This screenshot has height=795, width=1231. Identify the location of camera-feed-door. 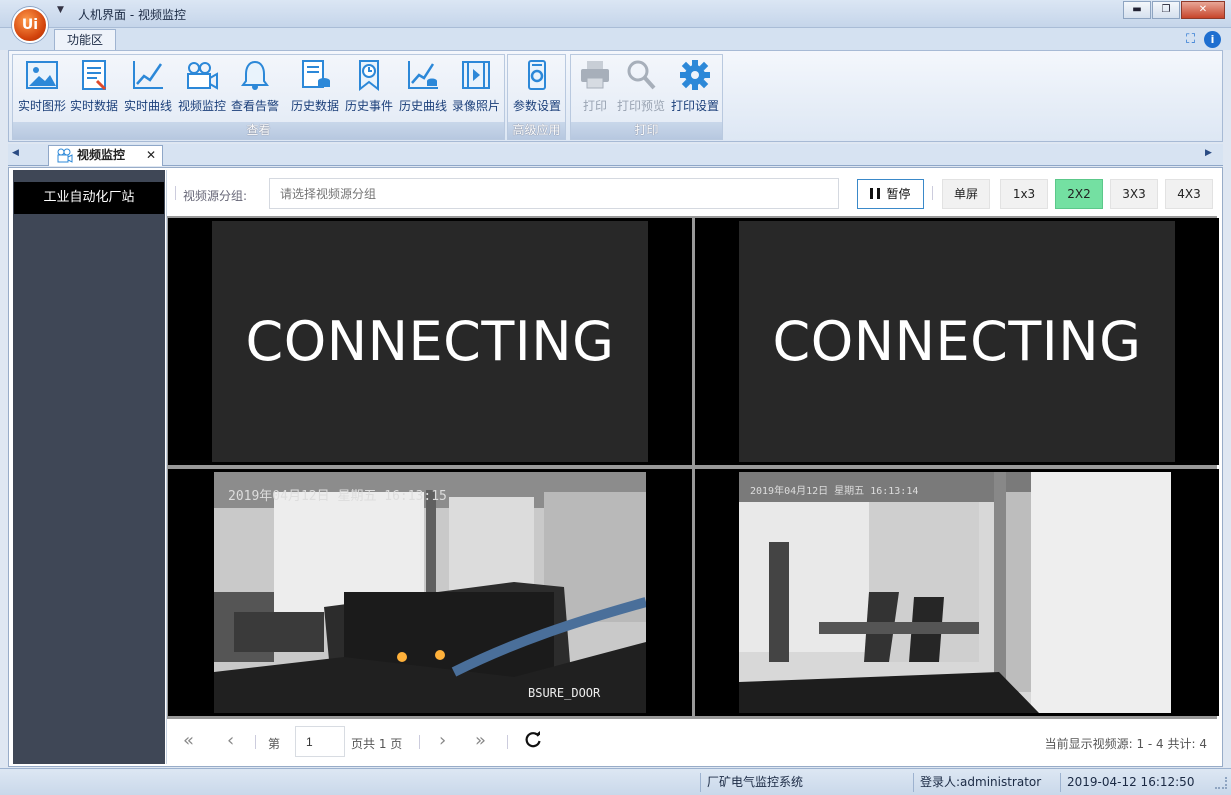
(430, 592).